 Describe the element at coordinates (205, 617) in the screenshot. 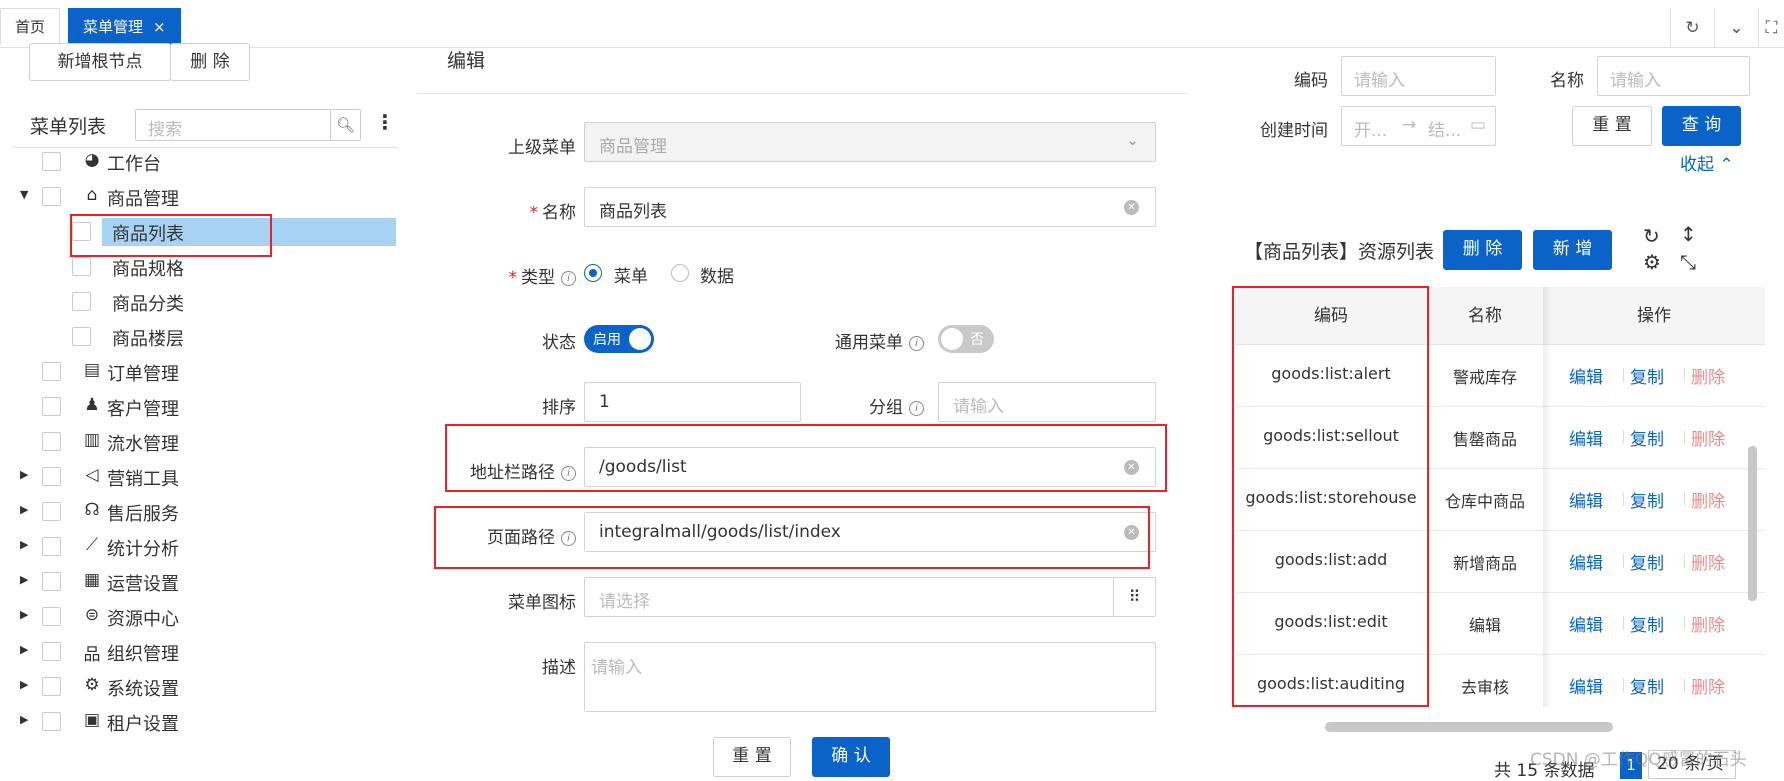

I see `tree-item: ▶ ⊜ 资源中心` at that location.